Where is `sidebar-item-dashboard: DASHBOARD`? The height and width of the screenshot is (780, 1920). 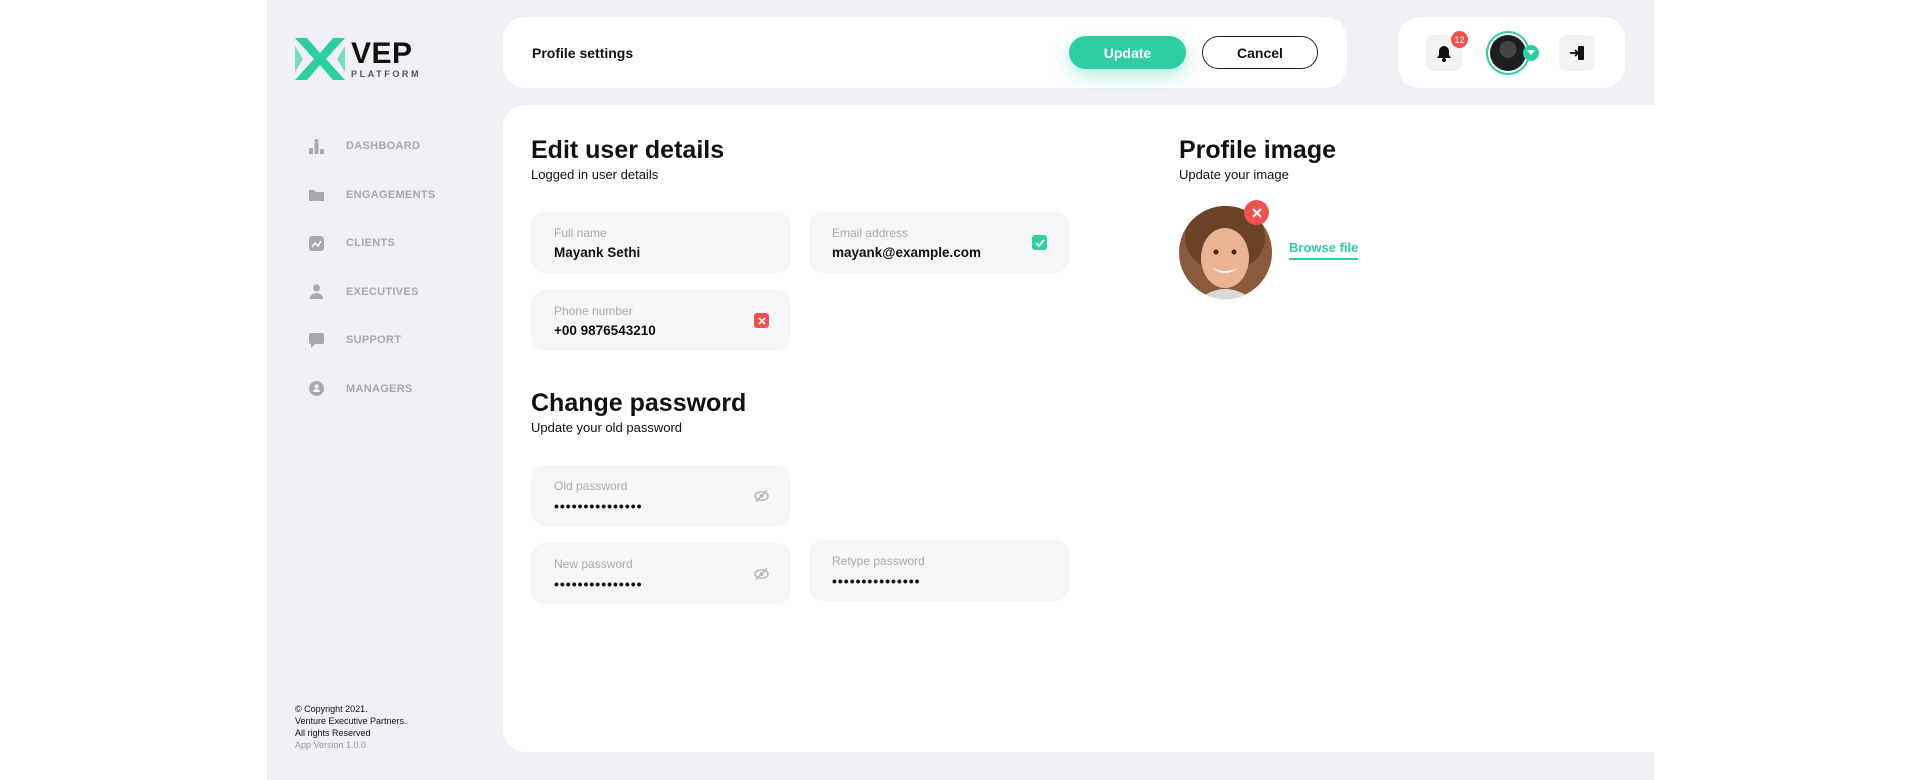
sidebar-item-dashboard: DASHBOARD is located at coordinates (372, 146).